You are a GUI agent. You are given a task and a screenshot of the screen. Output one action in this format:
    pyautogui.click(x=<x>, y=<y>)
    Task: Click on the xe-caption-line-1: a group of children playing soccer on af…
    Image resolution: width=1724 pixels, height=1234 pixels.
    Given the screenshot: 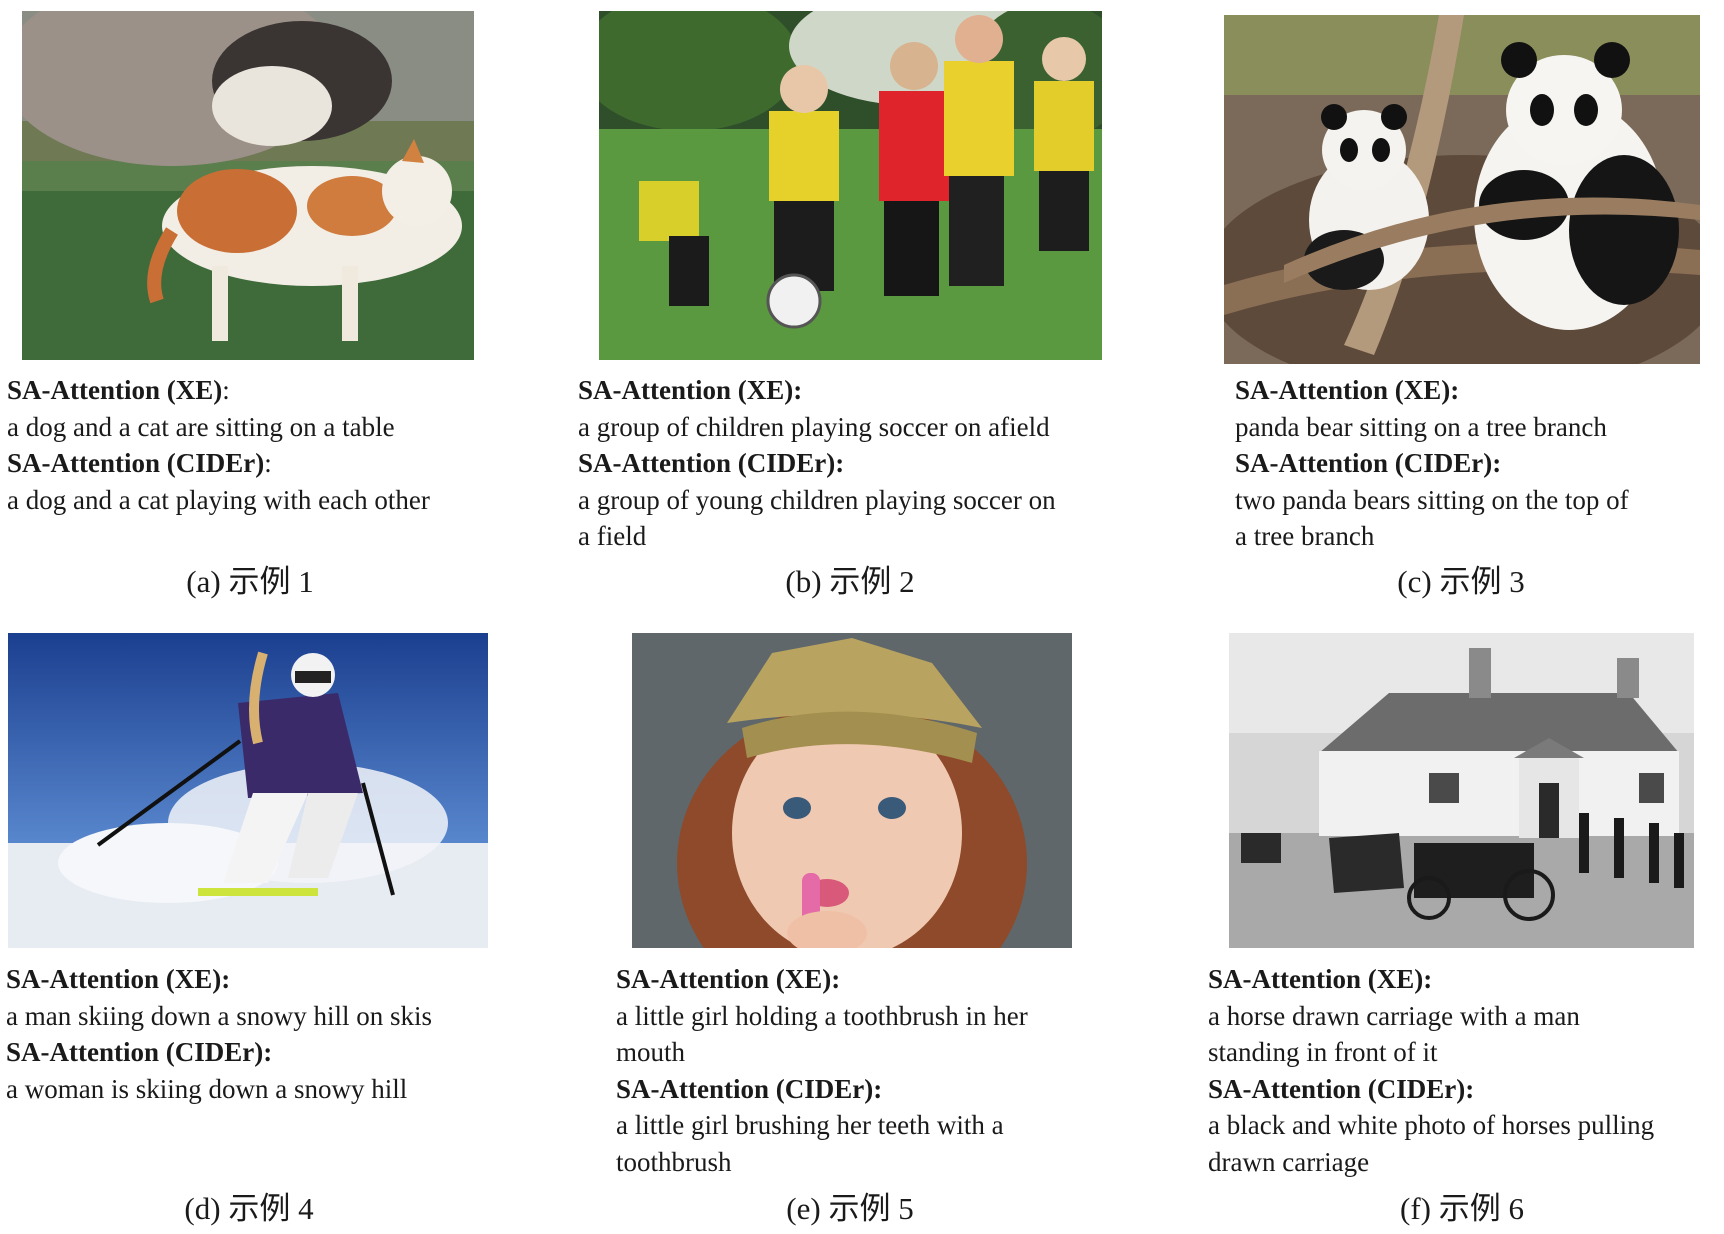 What is the action you would take?
    pyautogui.click(x=814, y=426)
    